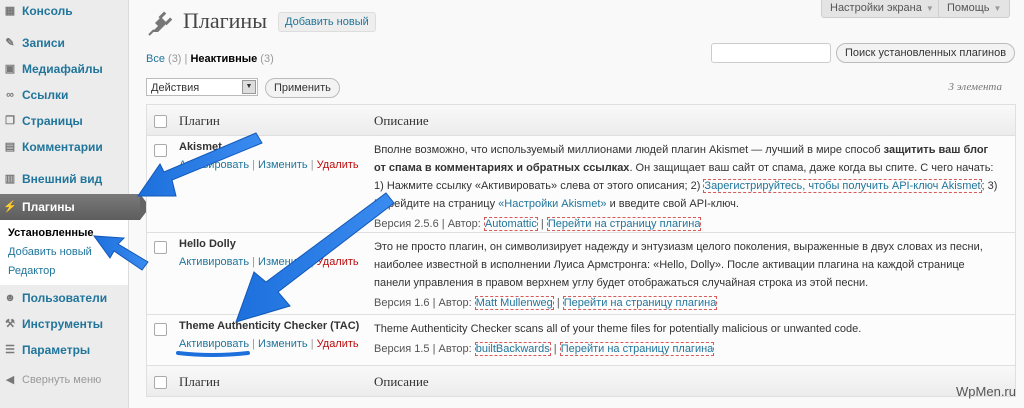  Describe the element at coordinates (552, 204) in the screenshot. I see `akismet-settings-link: «Настройки Akismet»` at that location.